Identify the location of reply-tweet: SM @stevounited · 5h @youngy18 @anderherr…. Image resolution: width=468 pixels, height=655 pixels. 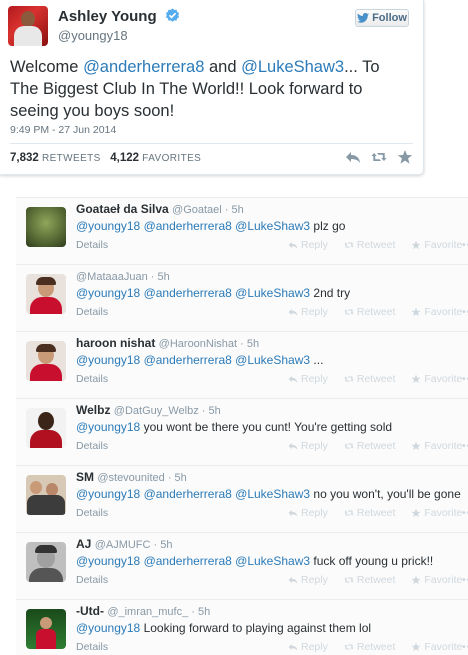
(242, 498).